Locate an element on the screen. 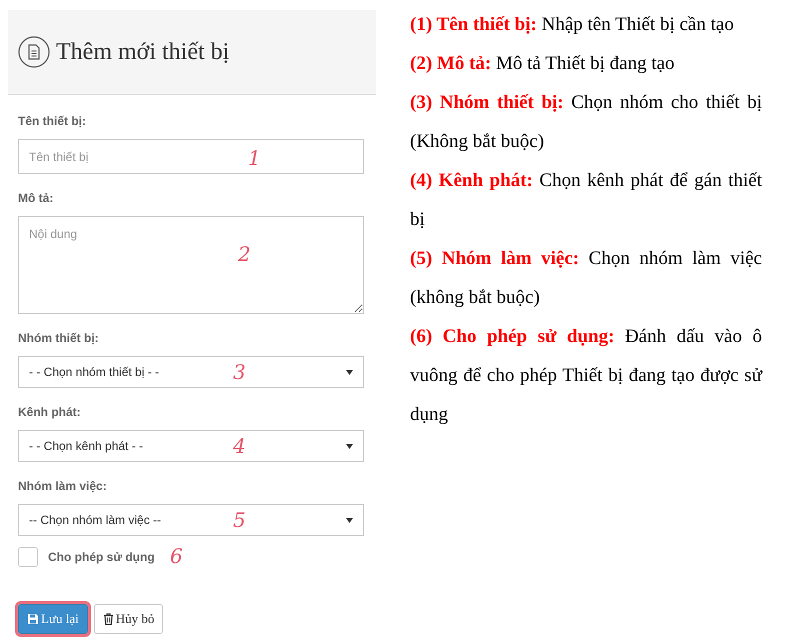 The image size is (798, 637). checkbox-label: Cho phép sử dụng is located at coordinates (101, 557).